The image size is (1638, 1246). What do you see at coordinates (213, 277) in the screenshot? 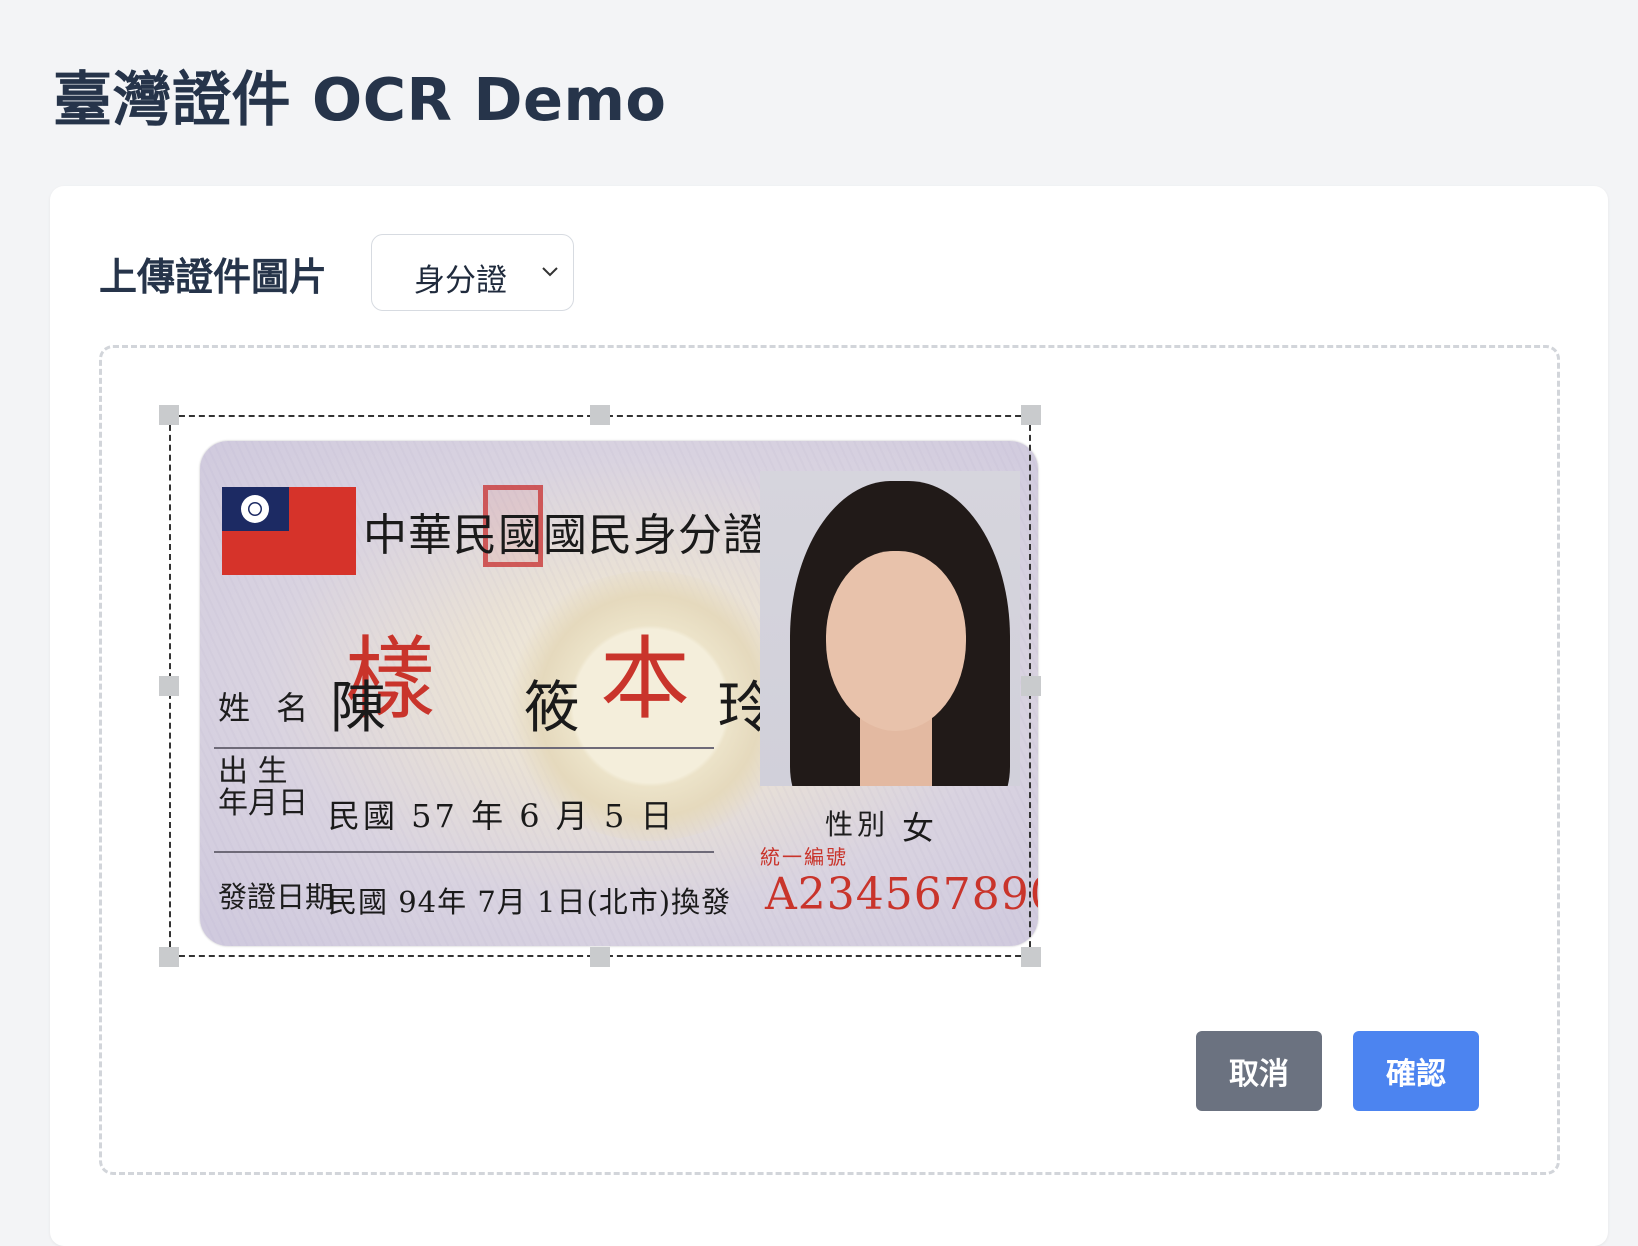
I see `upload-label: 上傳證件圖片` at bounding box center [213, 277].